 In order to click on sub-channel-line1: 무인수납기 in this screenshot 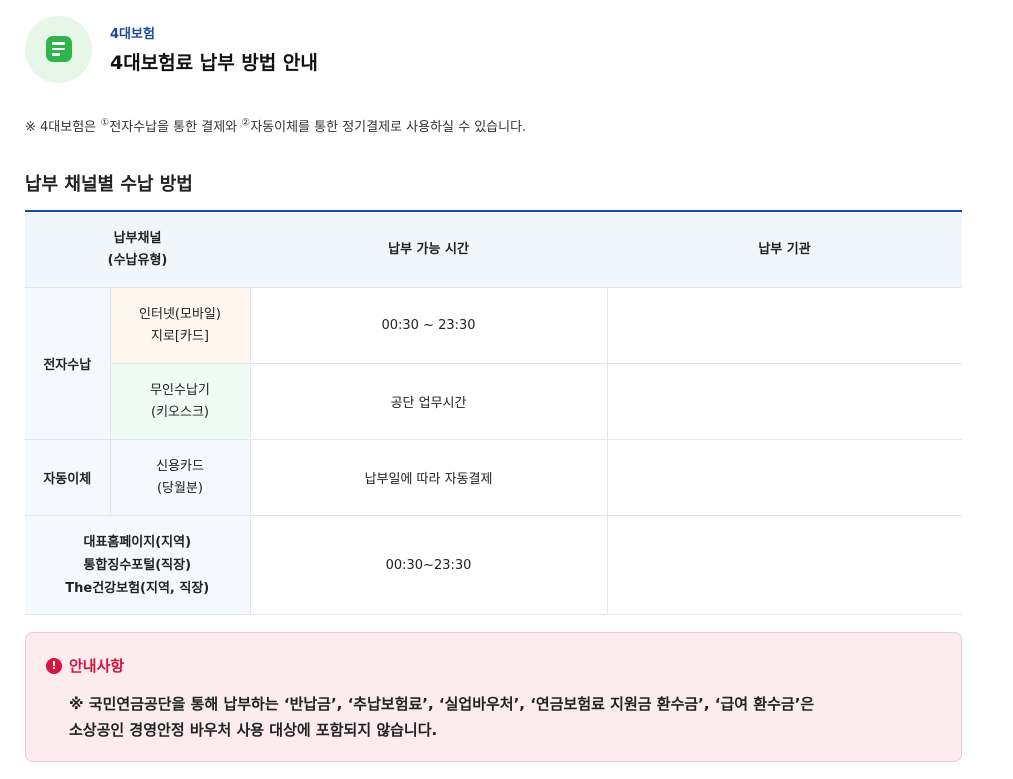, I will do `click(180, 390)`.